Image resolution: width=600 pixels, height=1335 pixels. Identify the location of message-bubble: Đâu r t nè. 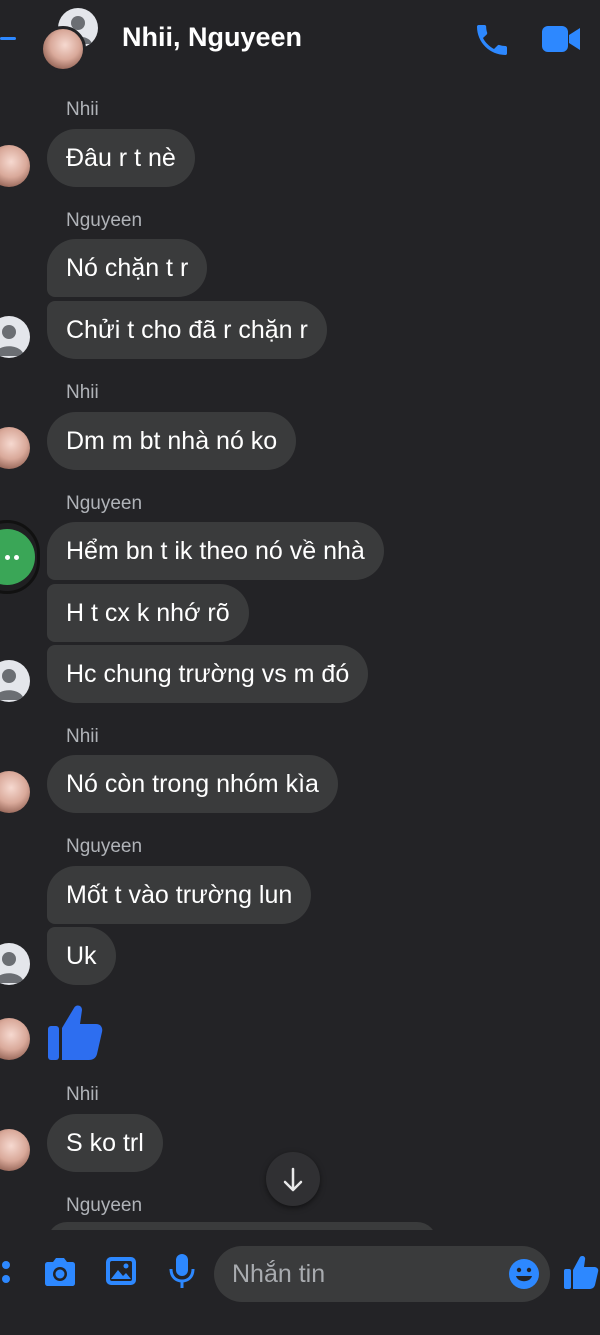
(121, 158).